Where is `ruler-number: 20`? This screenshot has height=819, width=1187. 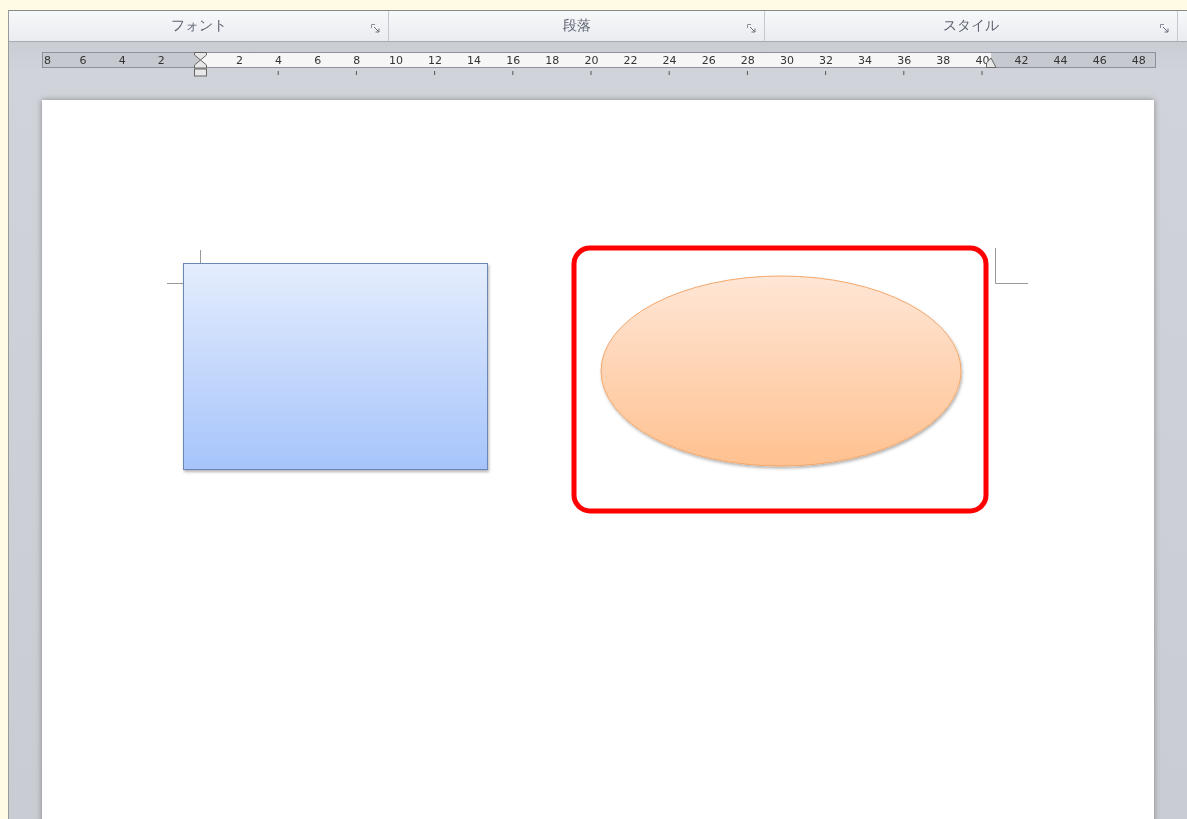 ruler-number: 20 is located at coordinates (591, 60).